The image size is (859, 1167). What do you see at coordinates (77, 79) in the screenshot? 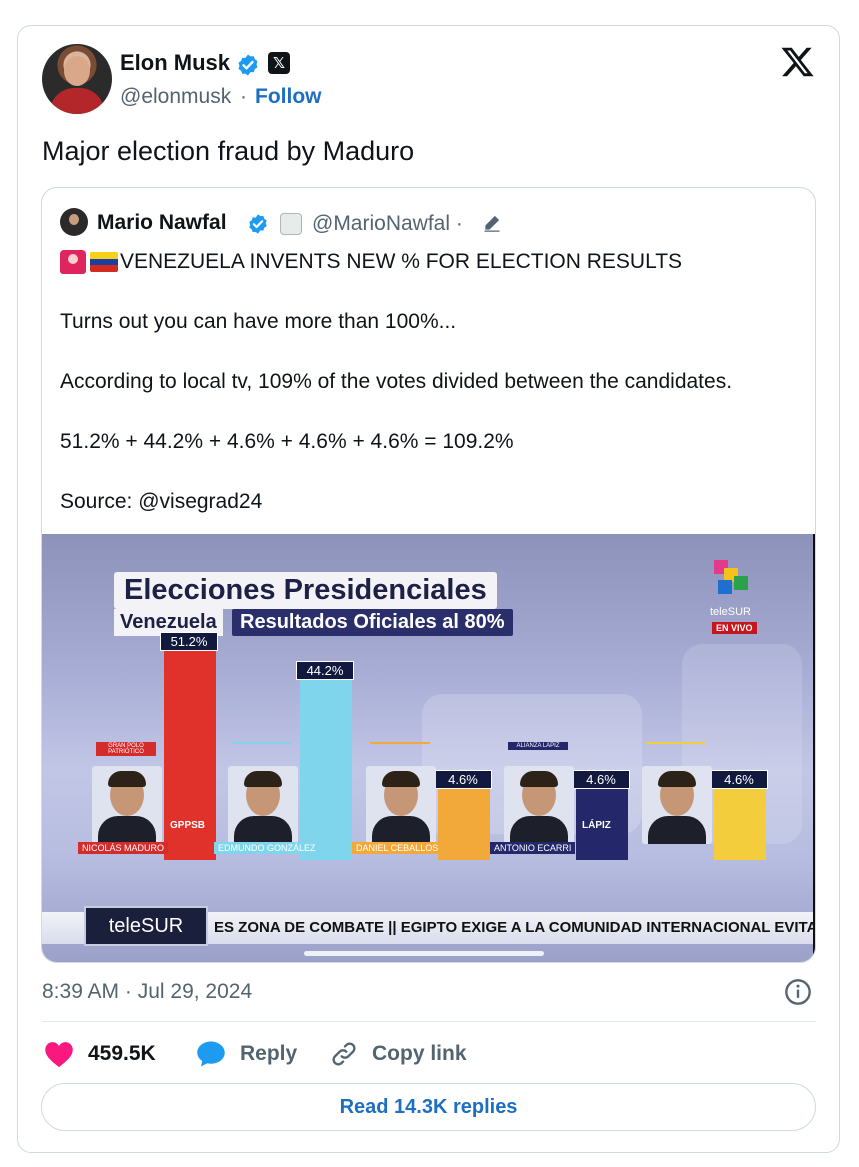
I see `author-avatar` at bounding box center [77, 79].